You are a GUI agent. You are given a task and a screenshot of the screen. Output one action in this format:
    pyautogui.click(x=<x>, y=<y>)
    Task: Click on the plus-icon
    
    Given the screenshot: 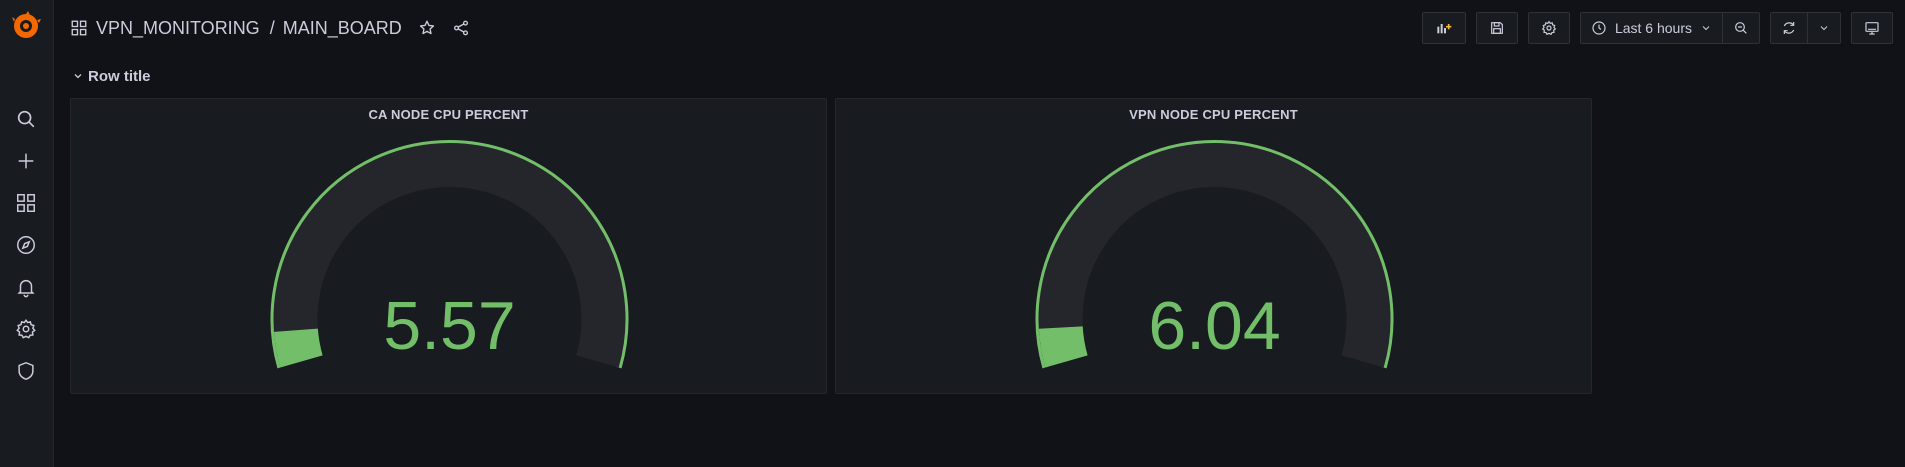 What is the action you would take?
    pyautogui.click(x=26, y=161)
    